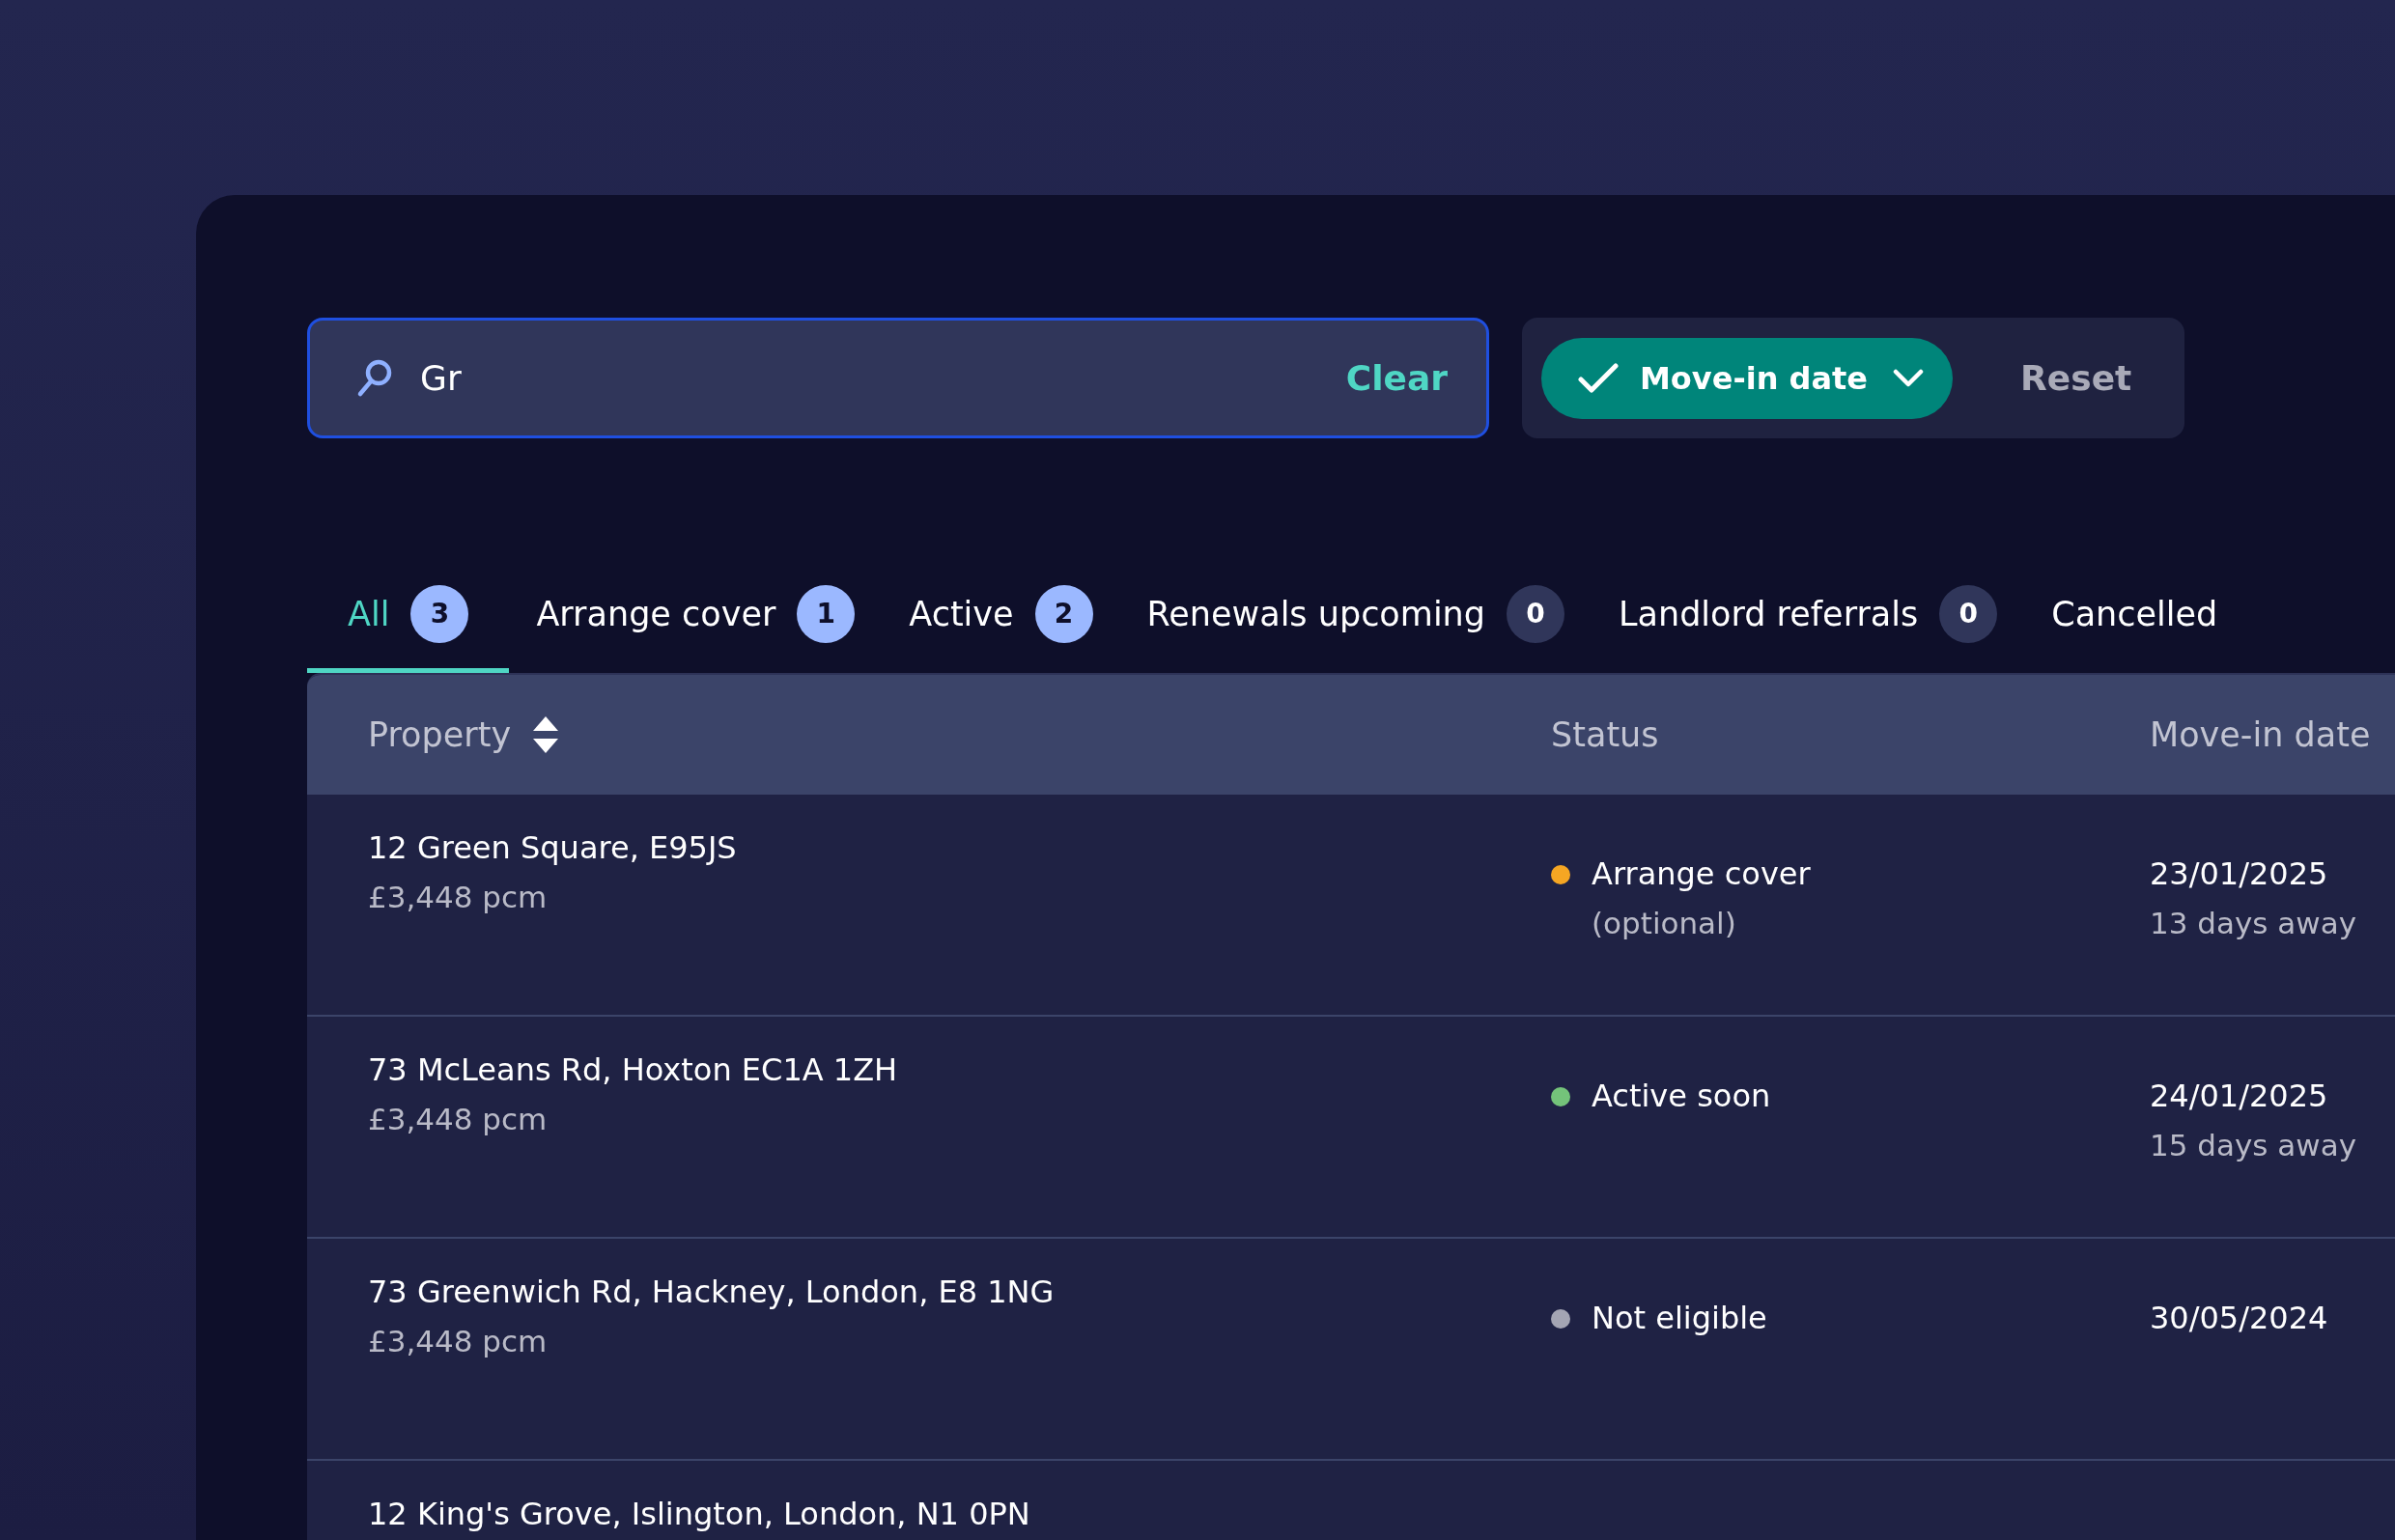 Image resolution: width=2395 pixels, height=1540 pixels. What do you see at coordinates (1351, 1501) in the screenshot?
I see `table-row: 12 King's Grove, Islington, London, N1 0PN` at bounding box center [1351, 1501].